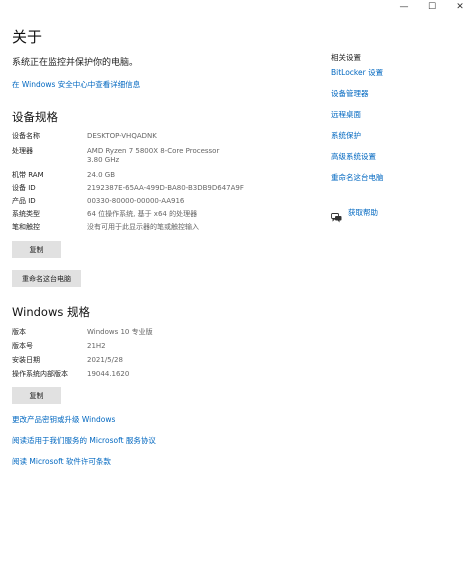 The width and height of the screenshot is (474, 573). Describe the element at coordinates (103, 160) in the screenshot. I see `processor-speed: 3.80 GHz` at that location.